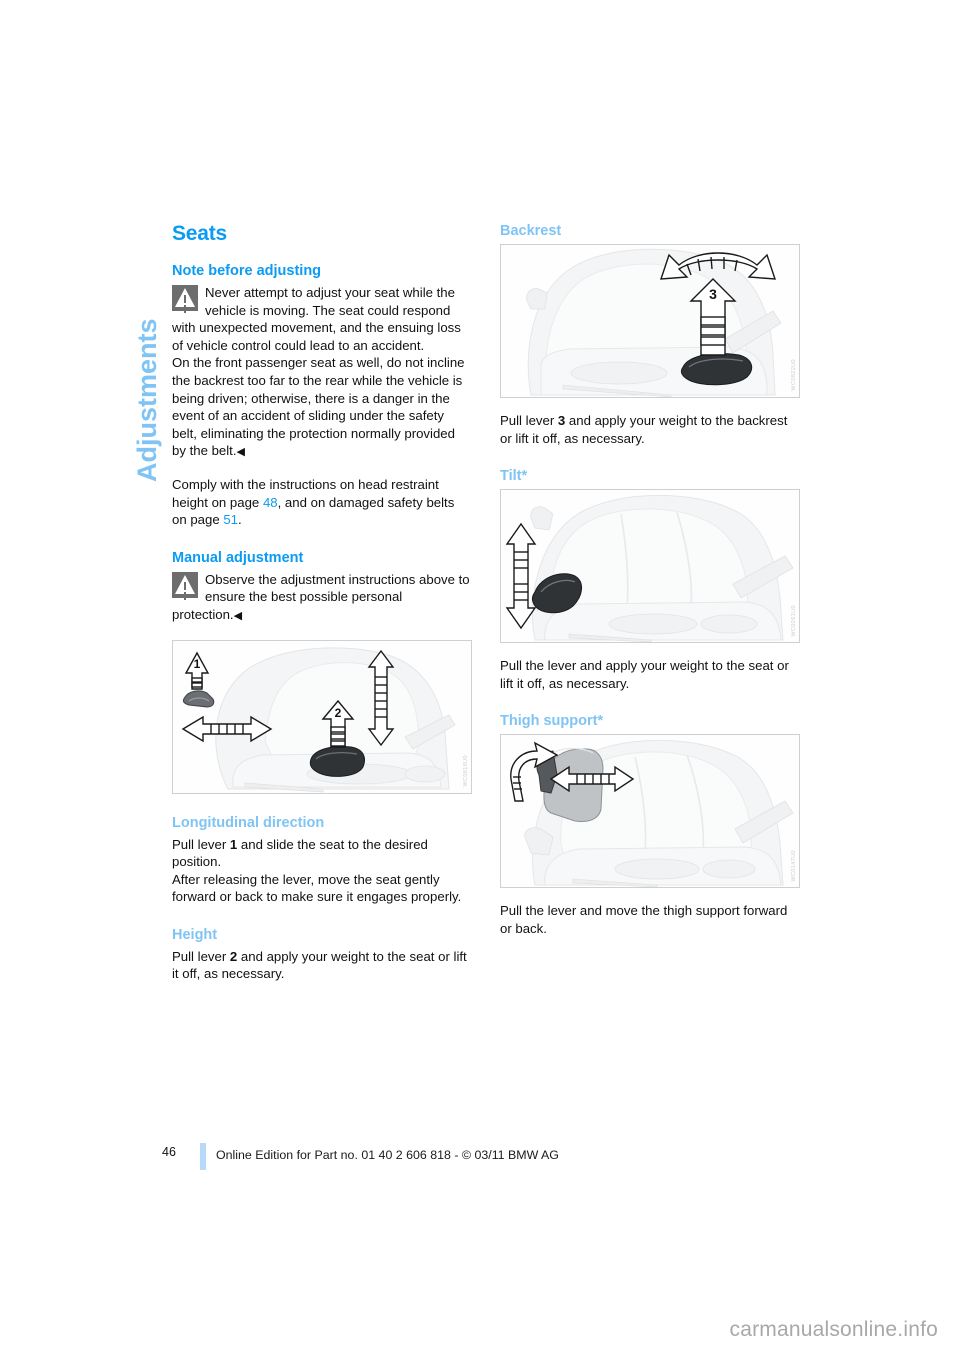  What do you see at coordinates (240, 452) in the screenshot?
I see `end-mark-note: ◀` at bounding box center [240, 452].